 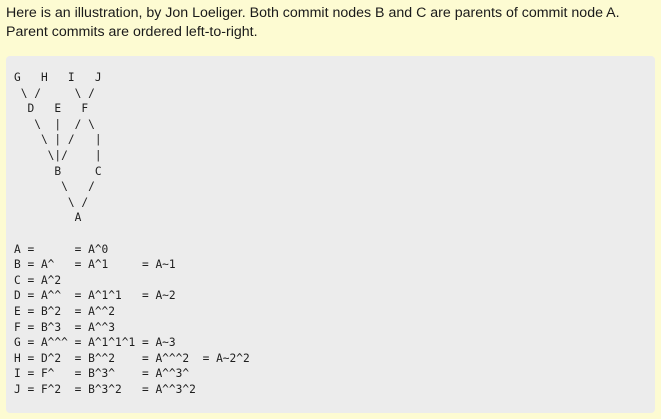 What do you see at coordinates (58, 140) in the screenshot?
I see `code-line: \ | / |` at bounding box center [58, 140].